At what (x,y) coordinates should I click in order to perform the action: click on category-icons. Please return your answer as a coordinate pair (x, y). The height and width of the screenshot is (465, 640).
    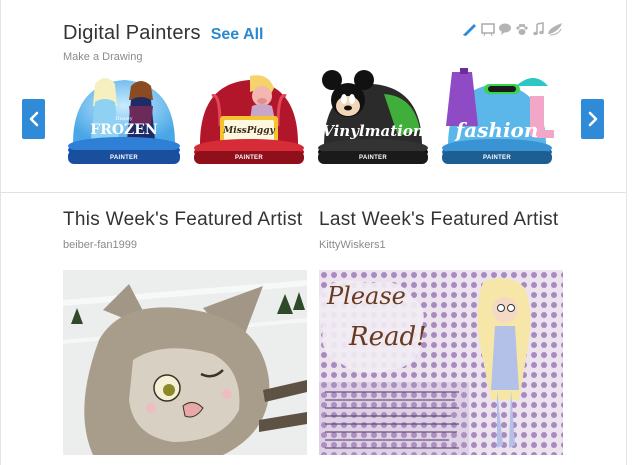
    Looking at the image, I should click on (512, 29).